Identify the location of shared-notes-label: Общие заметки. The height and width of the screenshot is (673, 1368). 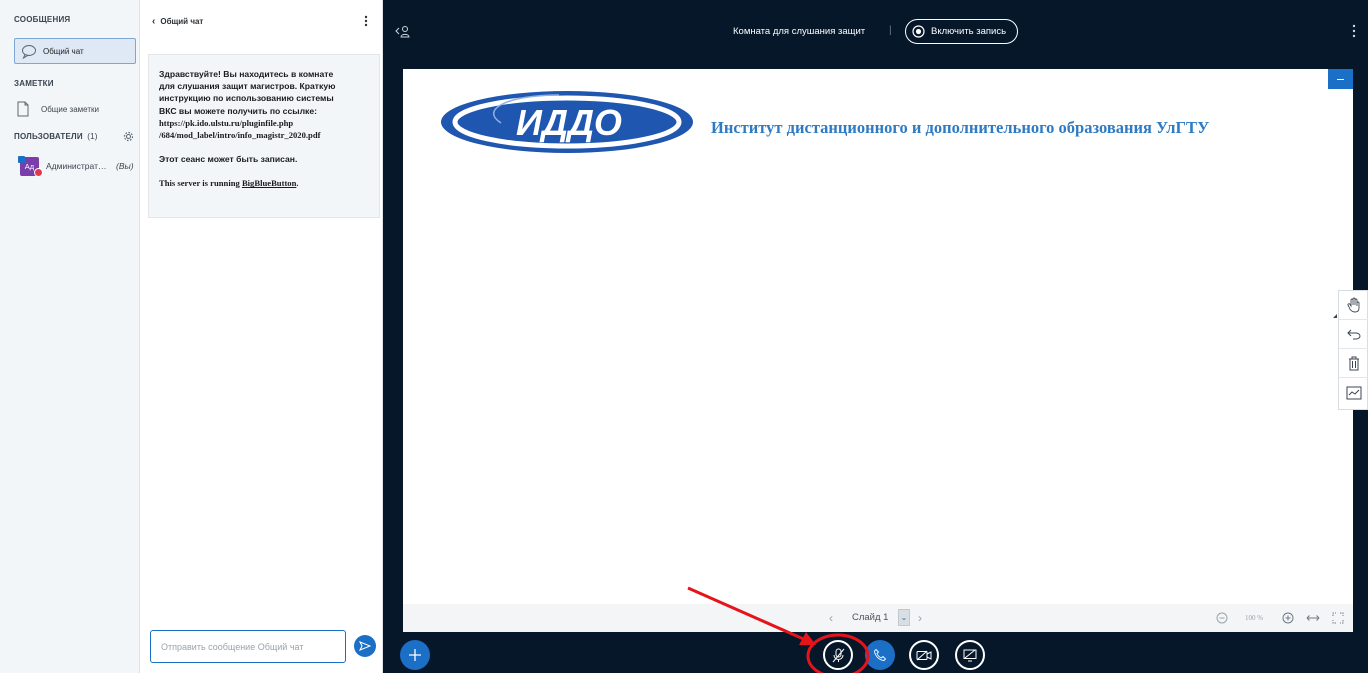
(70, 109).